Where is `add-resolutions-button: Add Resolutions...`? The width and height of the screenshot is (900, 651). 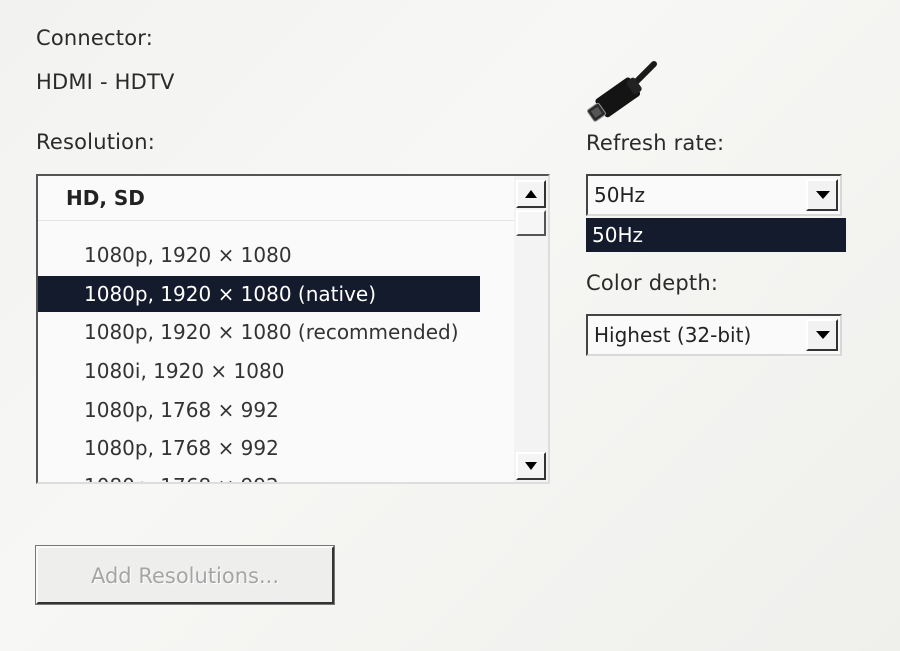 add-resolutions-button: Add Resolutions... is located at coordinates (185, 575).